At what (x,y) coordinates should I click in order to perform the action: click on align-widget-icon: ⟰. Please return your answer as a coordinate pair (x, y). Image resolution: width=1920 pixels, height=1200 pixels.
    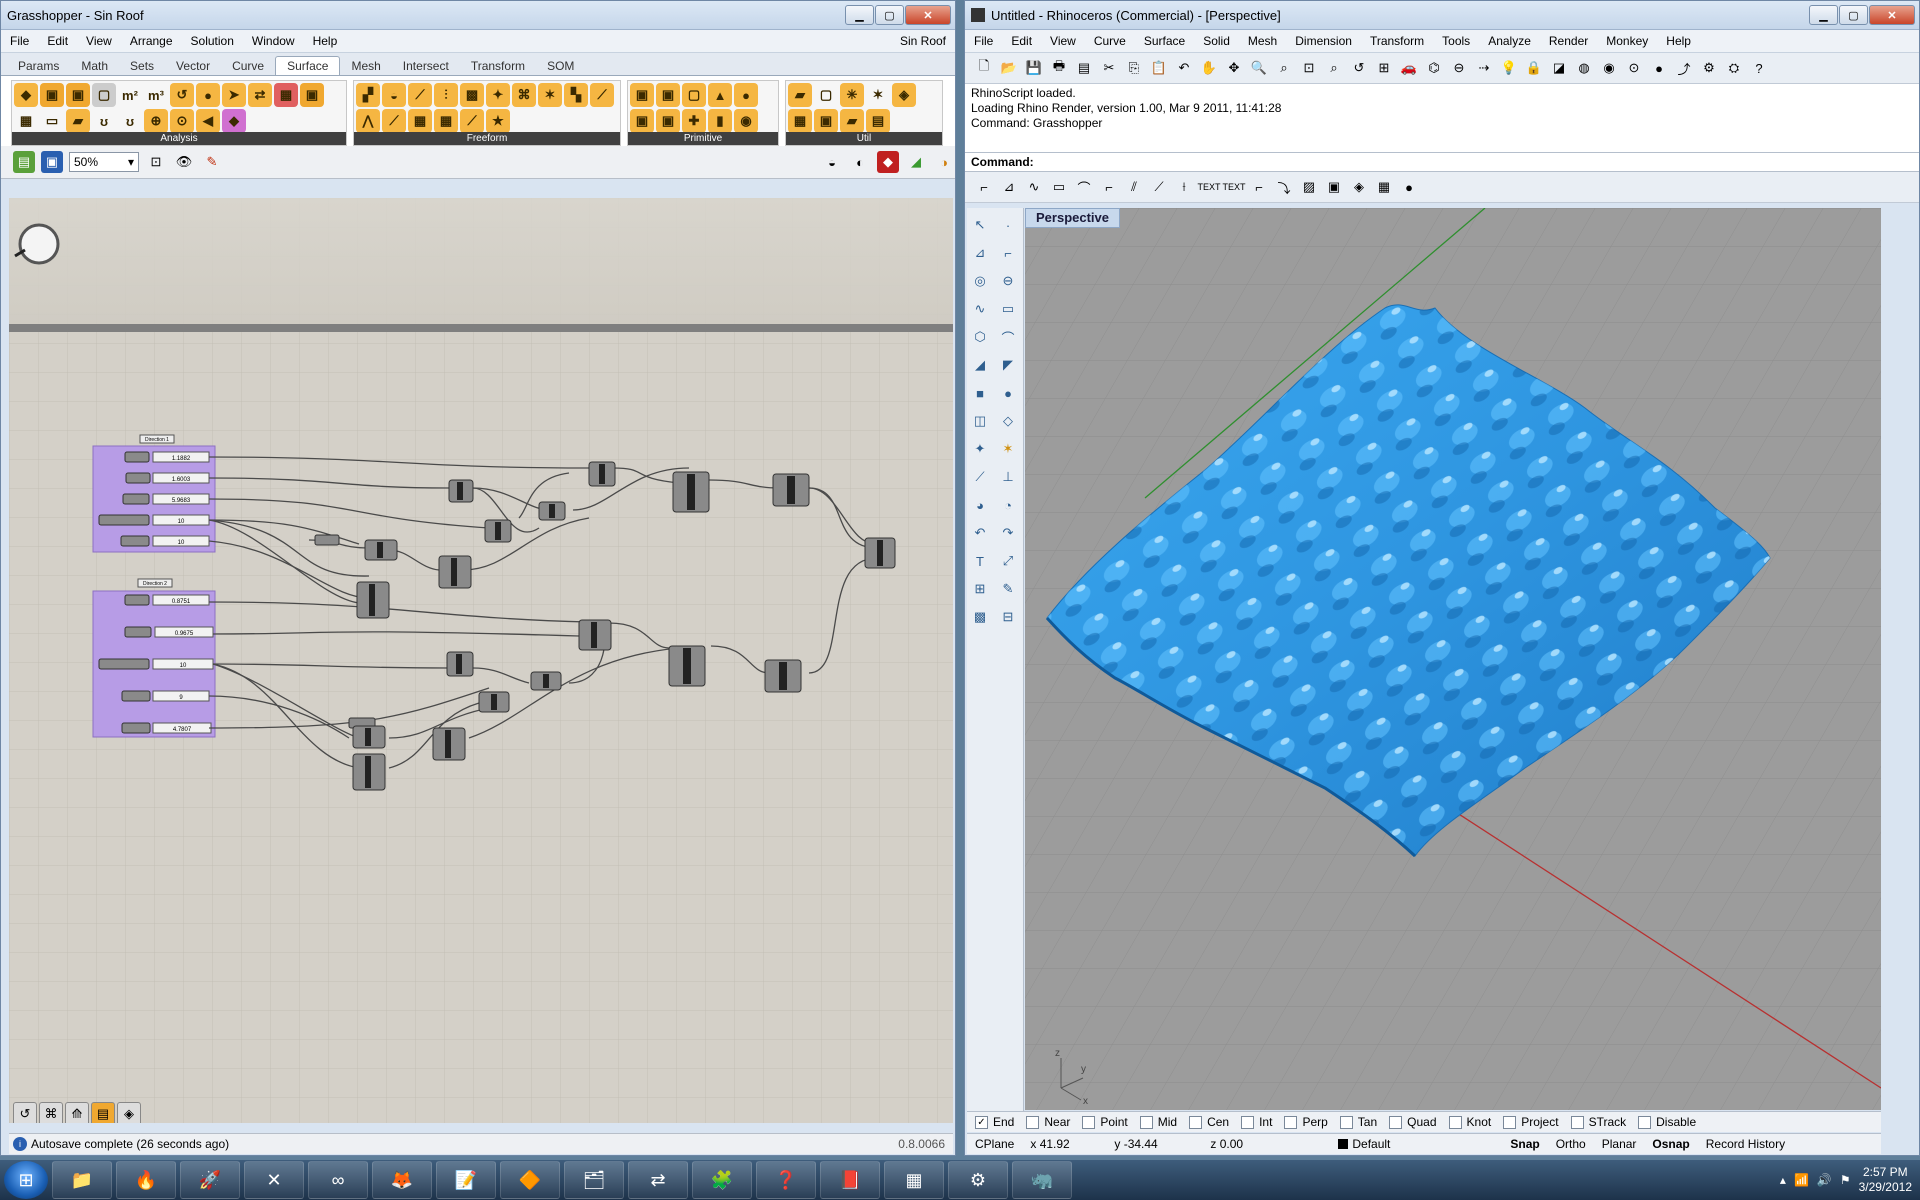
    Looking at the image, I should click on (77, 1112).